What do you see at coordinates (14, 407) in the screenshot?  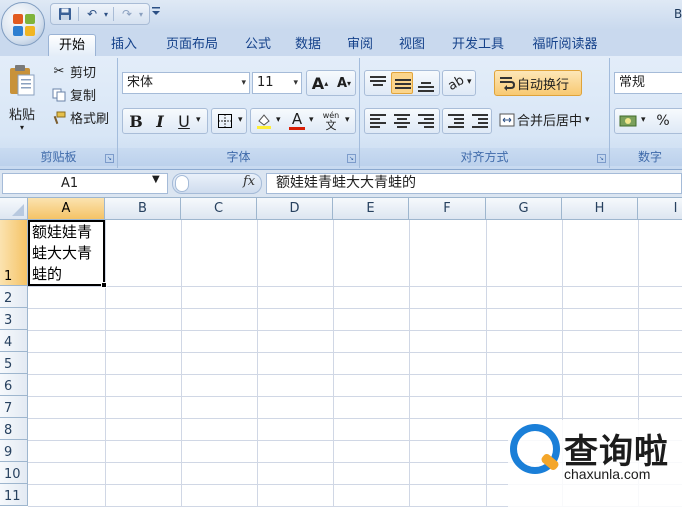 I see `row-header-7: 7` at bounding box center [14, 407].